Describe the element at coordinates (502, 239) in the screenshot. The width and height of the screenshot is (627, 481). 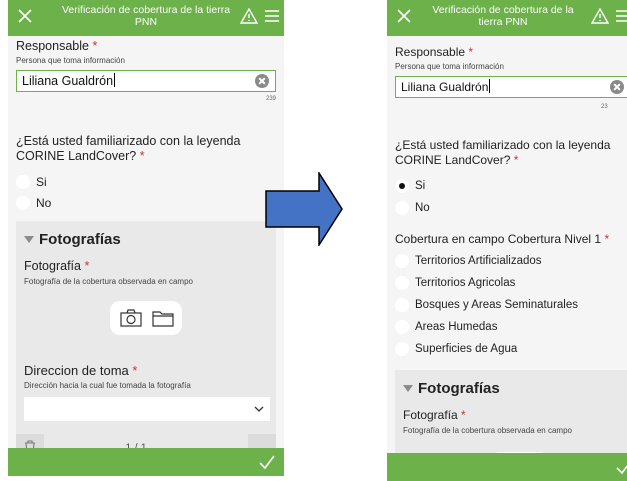
I see `cobertura-label: Cobertura en campo Cobertura Nivel 1 *` at that location.